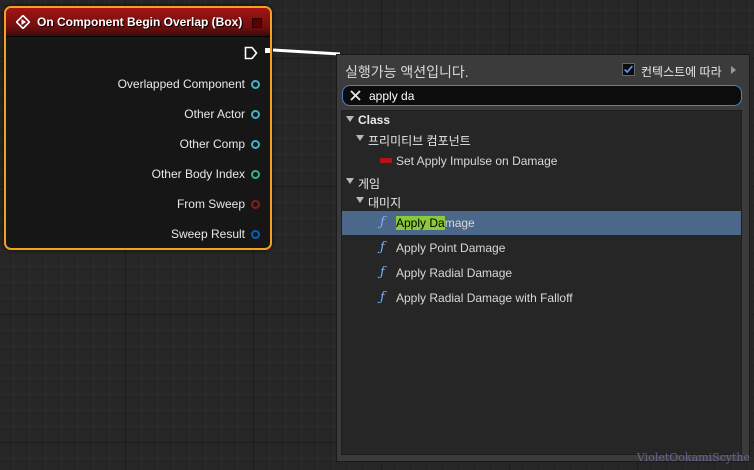  I want to click on action-label: Set Apply Impulse on Damage, so click(477, 161).